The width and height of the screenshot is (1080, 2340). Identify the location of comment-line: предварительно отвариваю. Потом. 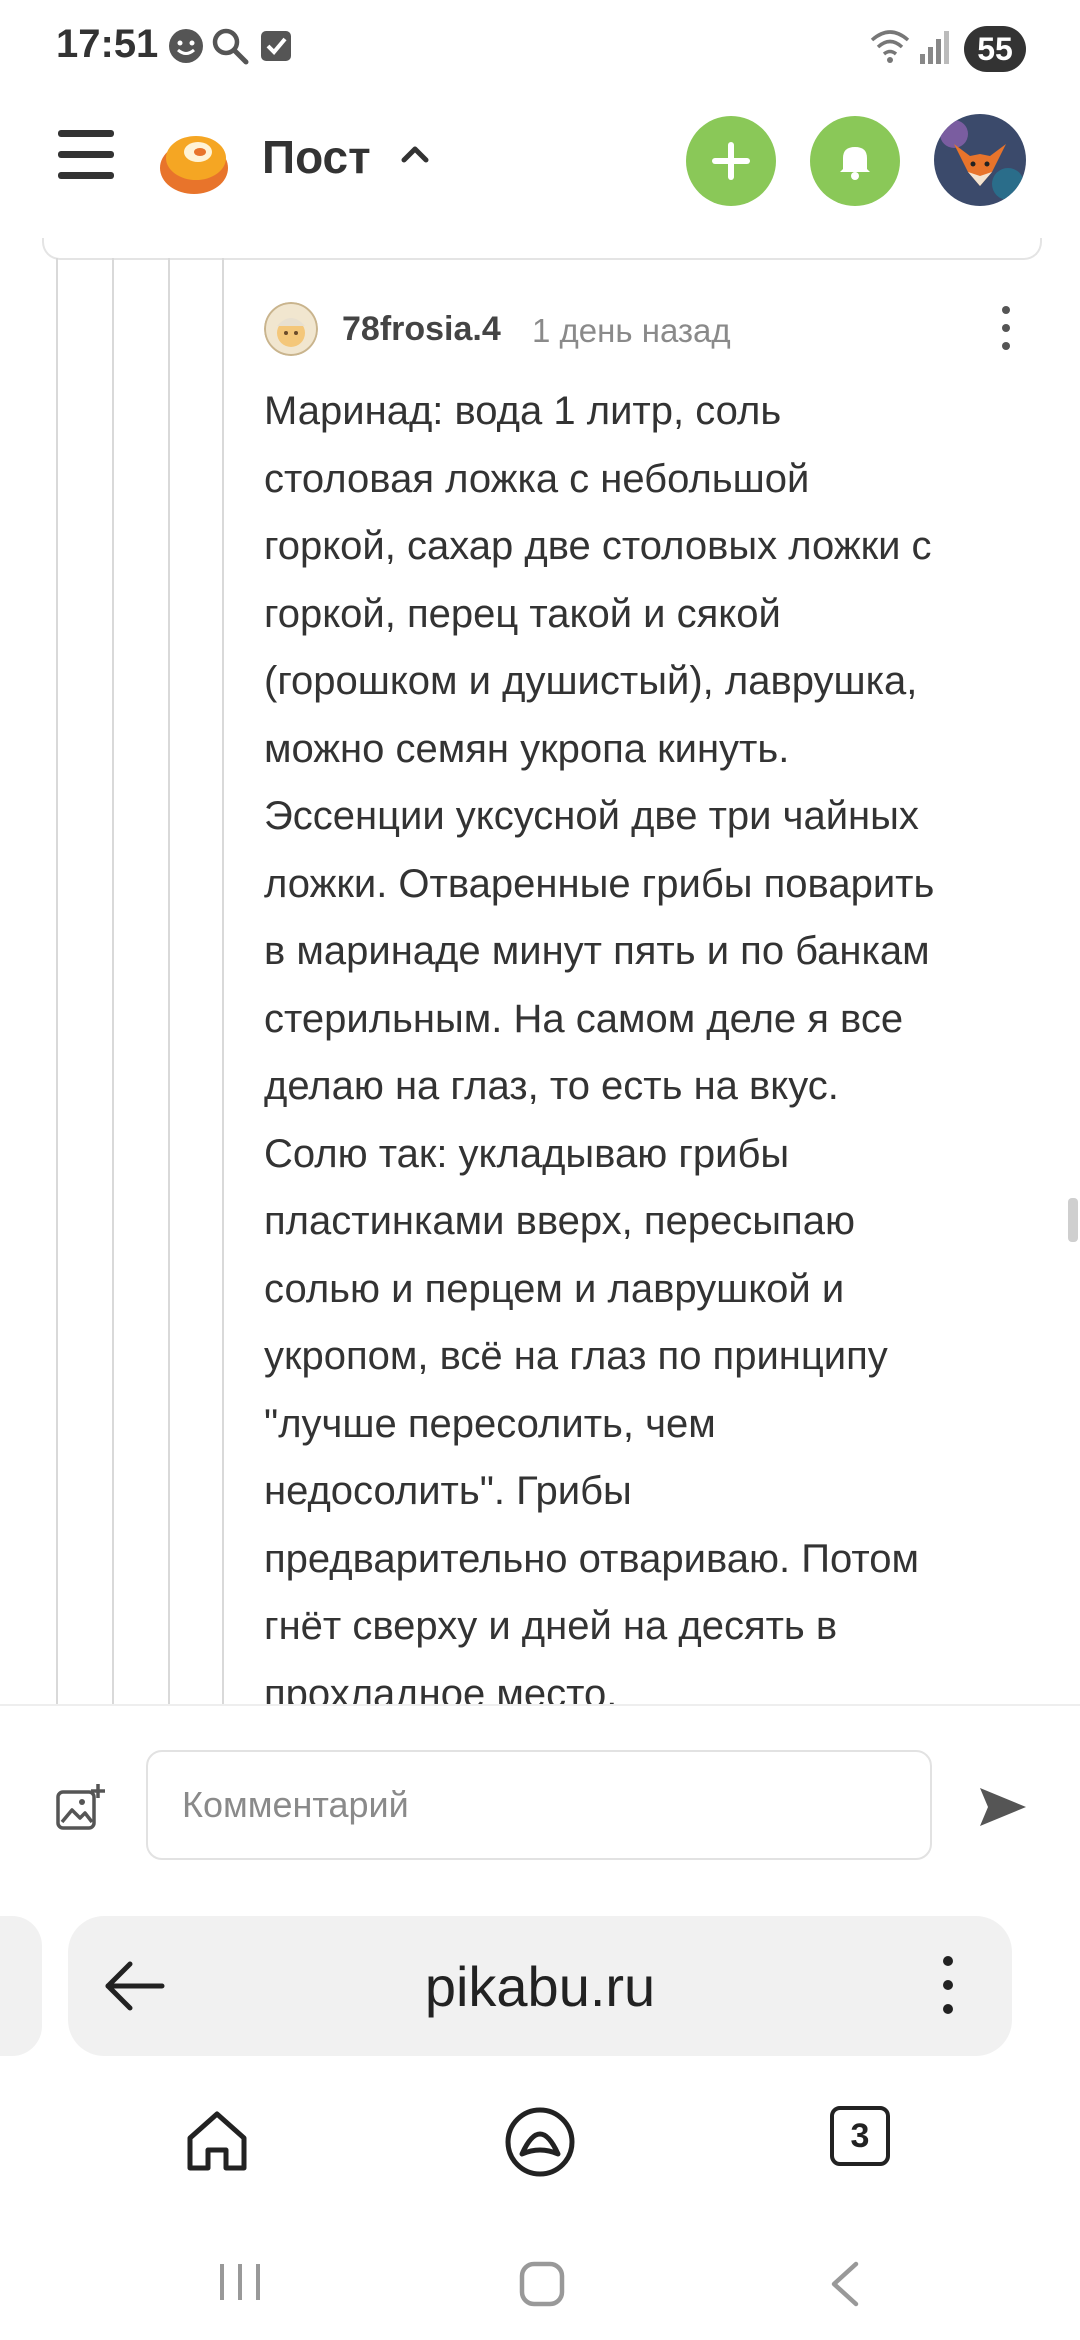
(591, 1558).